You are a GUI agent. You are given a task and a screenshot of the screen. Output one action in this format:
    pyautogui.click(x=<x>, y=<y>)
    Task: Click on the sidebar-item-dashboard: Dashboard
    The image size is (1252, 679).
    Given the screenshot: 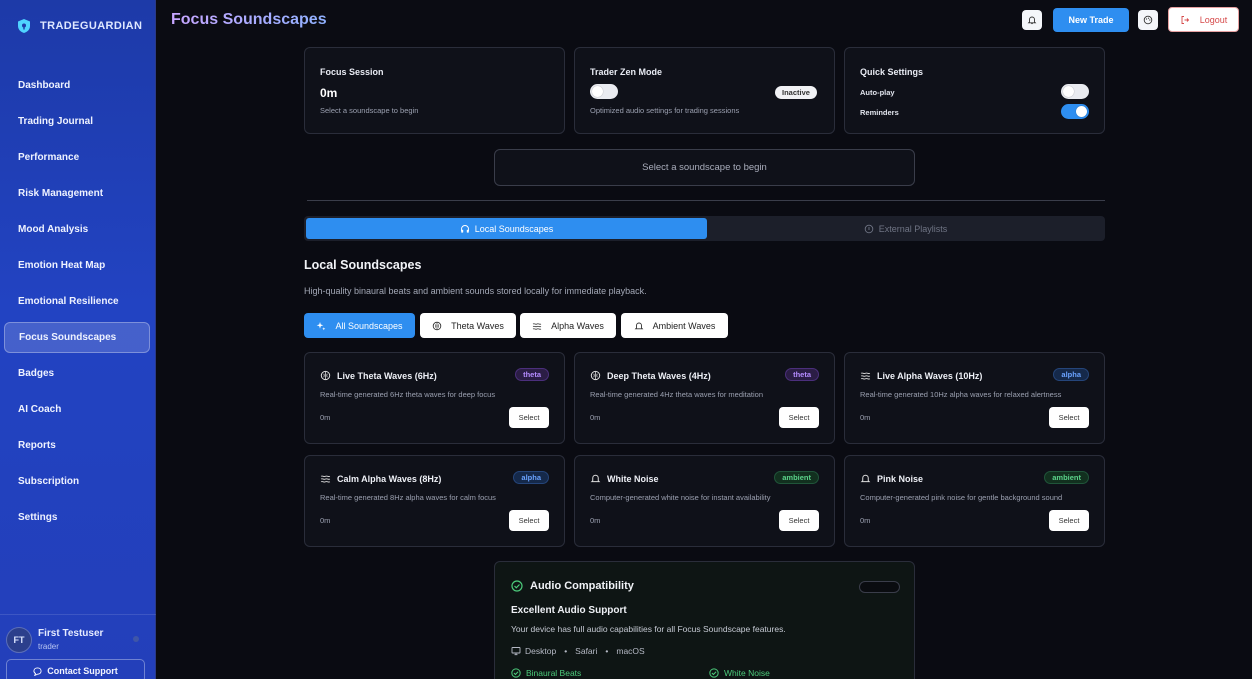 What is the action you would take?
    pyautogui.click(x=77, y=85)
    